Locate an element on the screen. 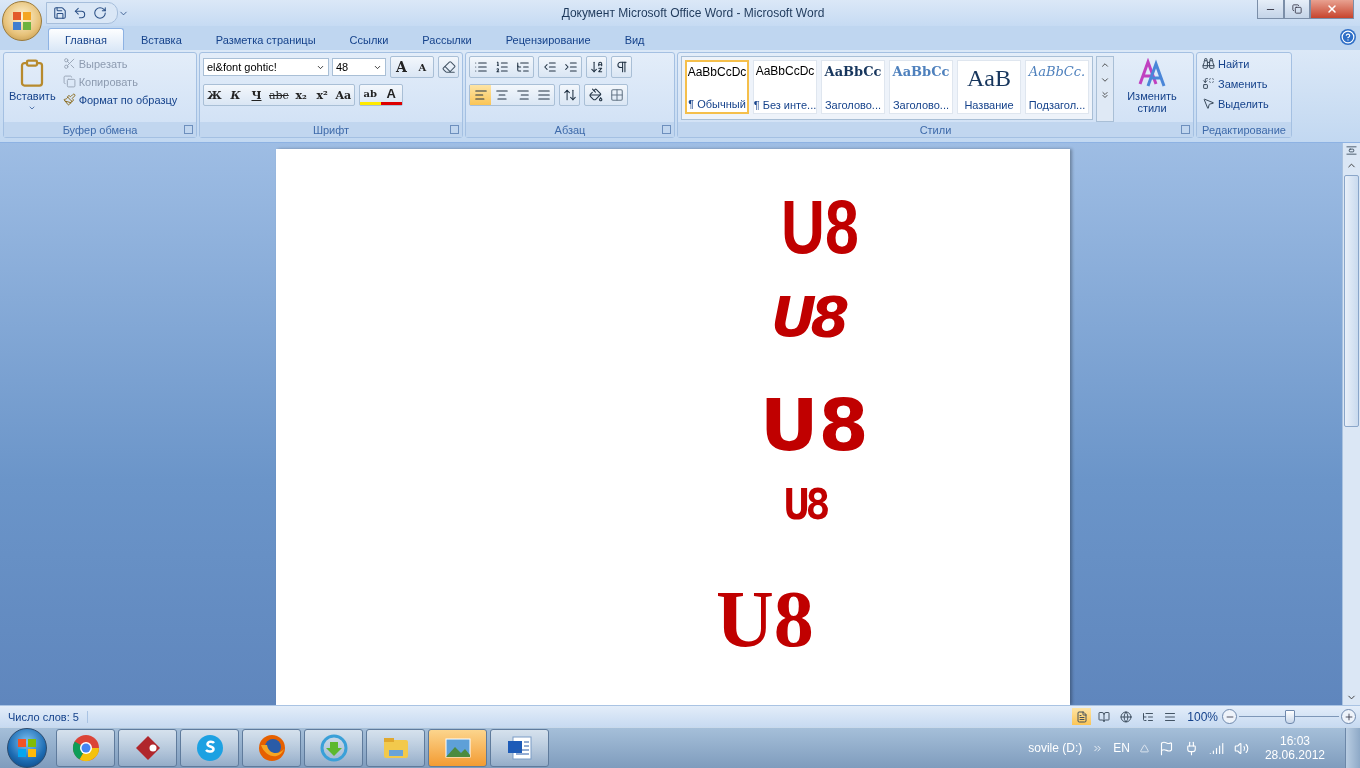  speaker-icon is located at coordinates (1241, 748).